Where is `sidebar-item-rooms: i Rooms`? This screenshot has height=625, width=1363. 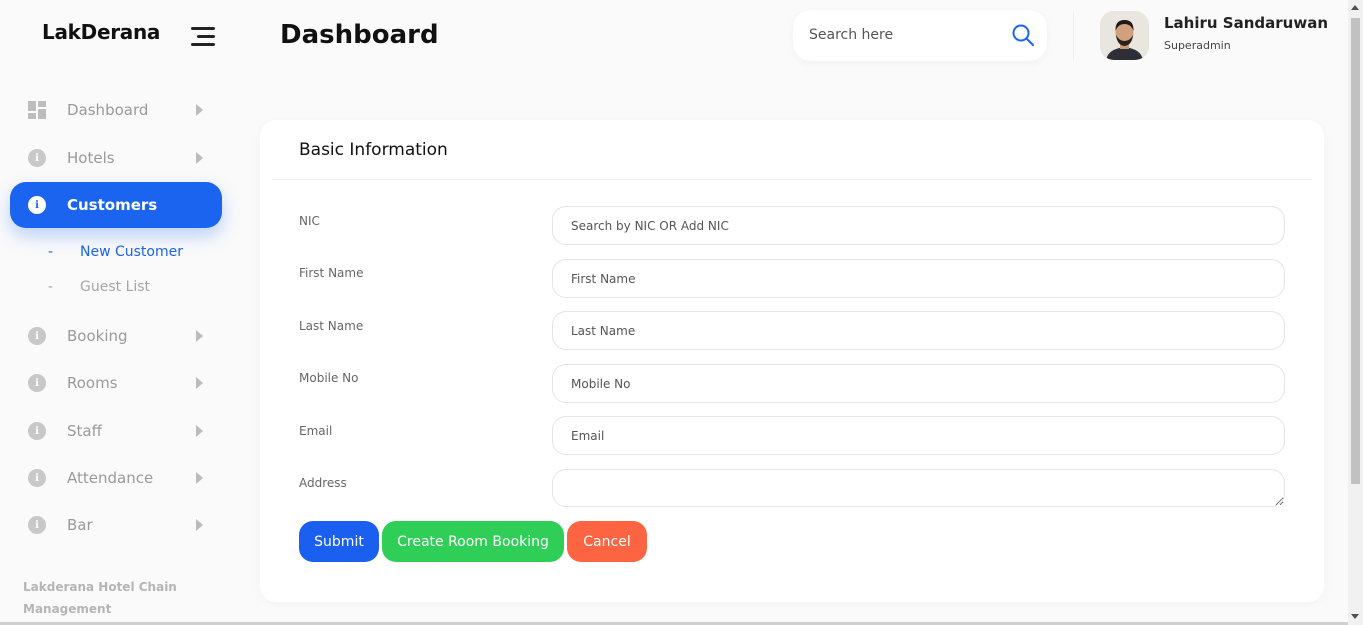
sidebar-item-rooms: i Rooms is located at coordinates (116, 383).